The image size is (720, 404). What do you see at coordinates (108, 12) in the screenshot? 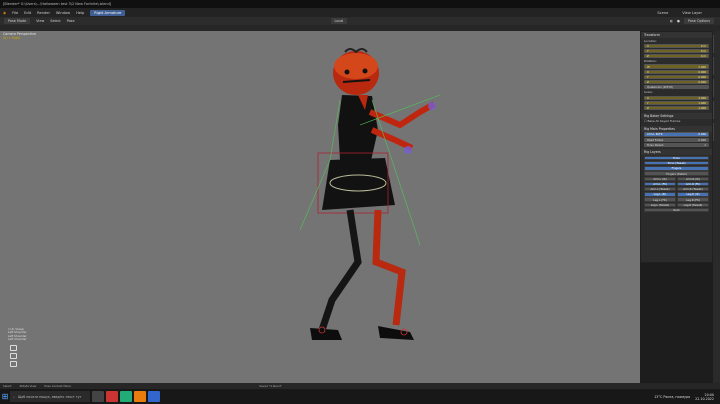
I see `workspace-tab-active: Rigid Armature` at bounding box center [108, 12].